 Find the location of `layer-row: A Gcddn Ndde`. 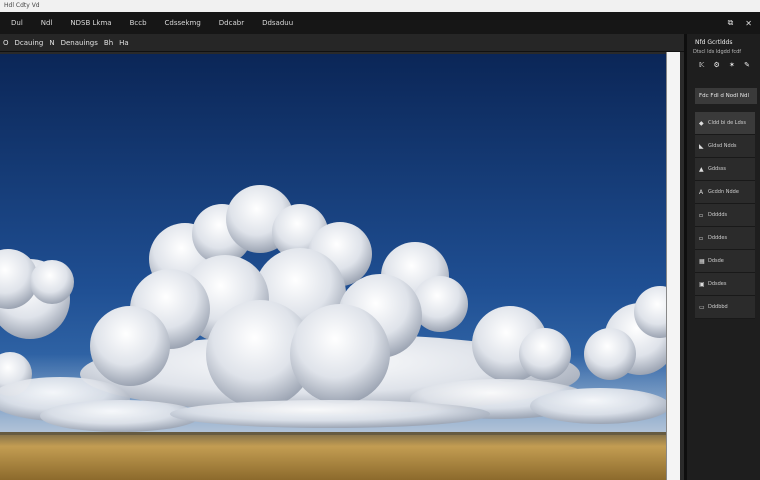

layer-row: A Gcddn Ndde is located at coordinates (725, 192).